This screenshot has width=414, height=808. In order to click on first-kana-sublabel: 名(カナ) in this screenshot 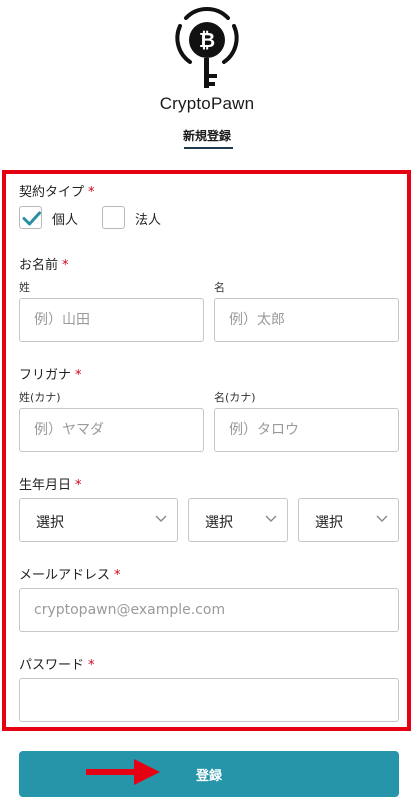, I will do `click(235, 397)`.